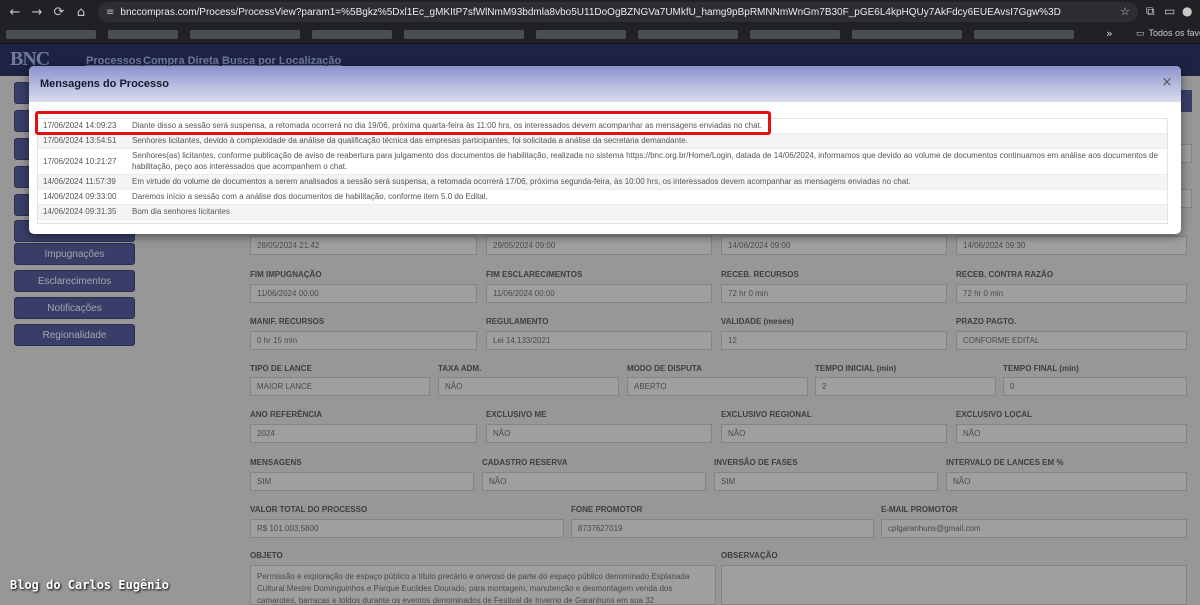 Image resolution: width=1200 pixels, height=605 pixels. I want to click on extensions-icon: ⧉, so click(1150, 11).